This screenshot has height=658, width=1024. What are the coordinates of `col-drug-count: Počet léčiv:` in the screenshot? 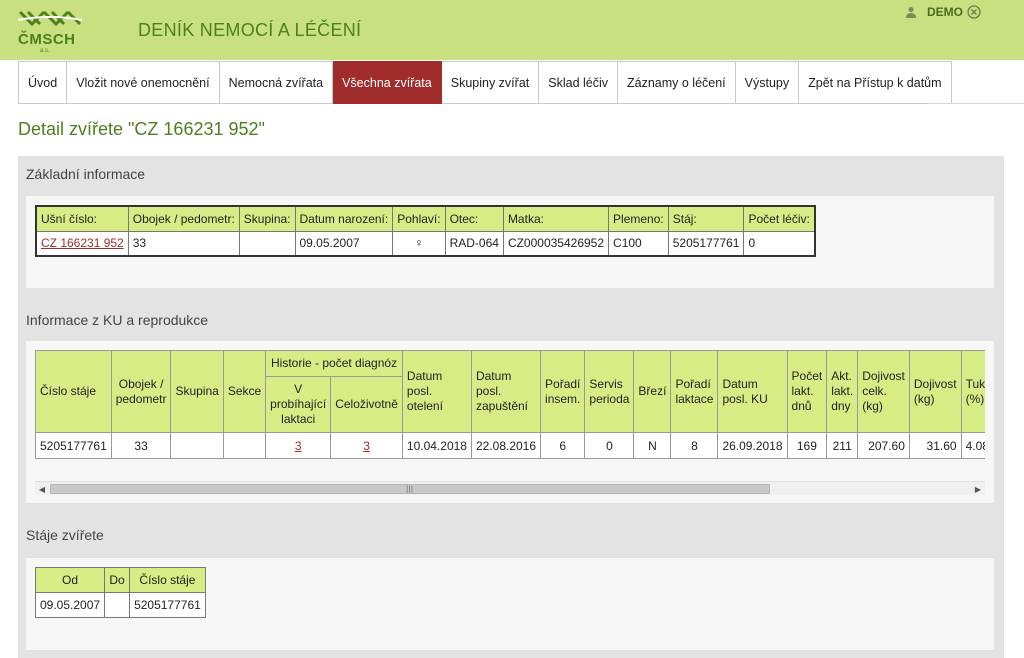 It's located at (779, 218).